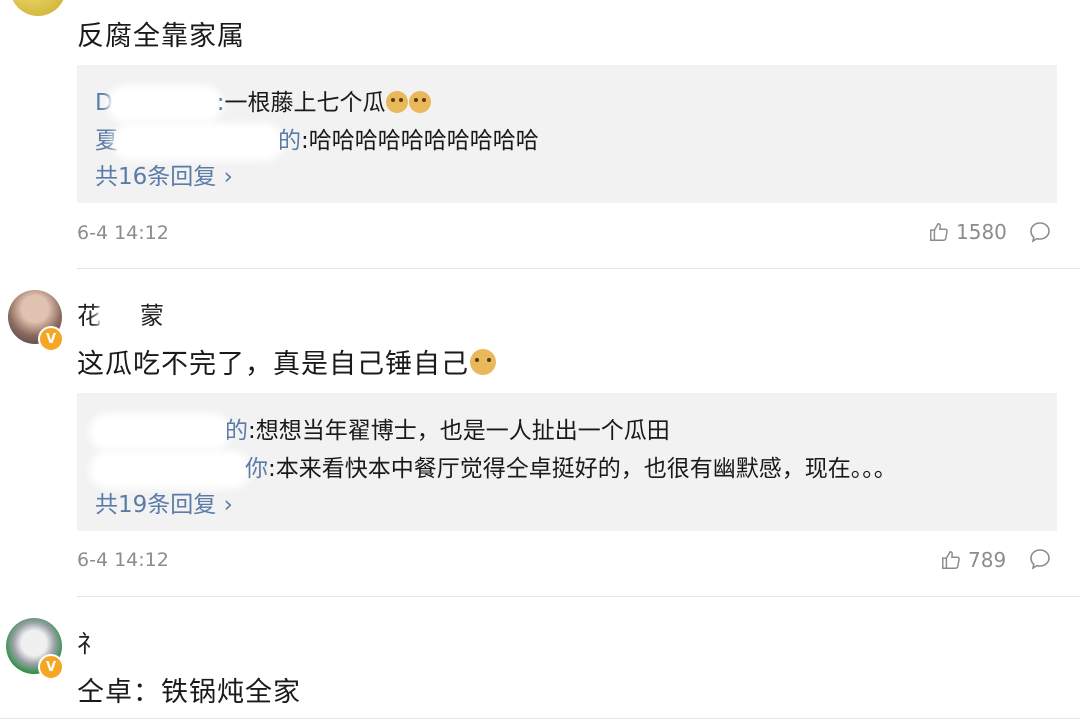 The image size is (1080, 726). What do you see at coordinates (161, 36) in the screenshot?
I see `comment-text: 反腐全靠家属` at bounding box center [161, 36].